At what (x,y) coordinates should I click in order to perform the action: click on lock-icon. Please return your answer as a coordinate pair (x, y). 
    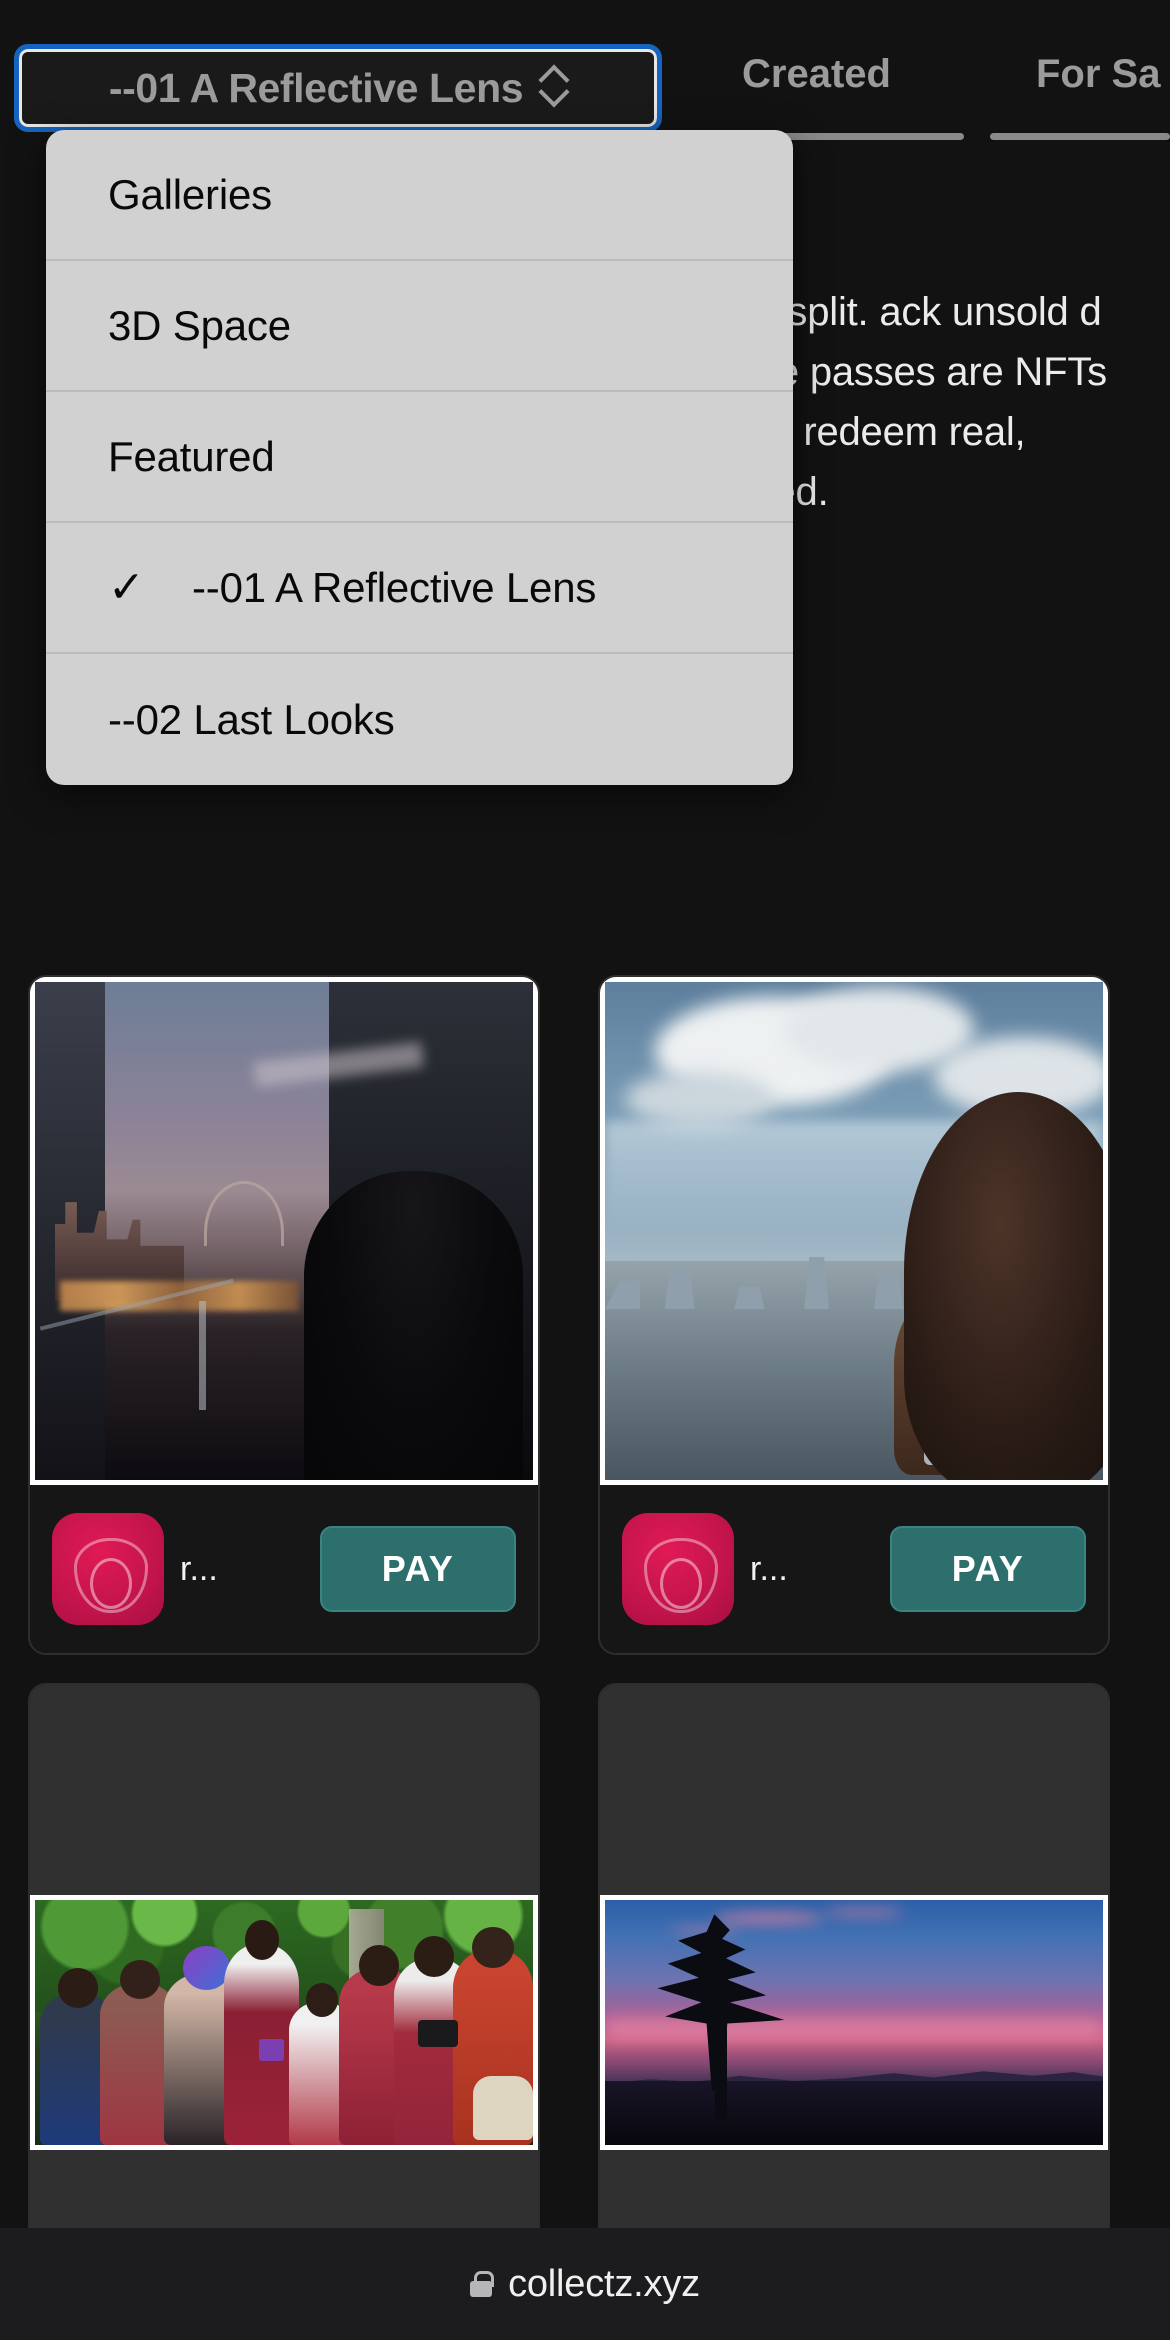
    Looking at the image, I should click on (482, 2284).